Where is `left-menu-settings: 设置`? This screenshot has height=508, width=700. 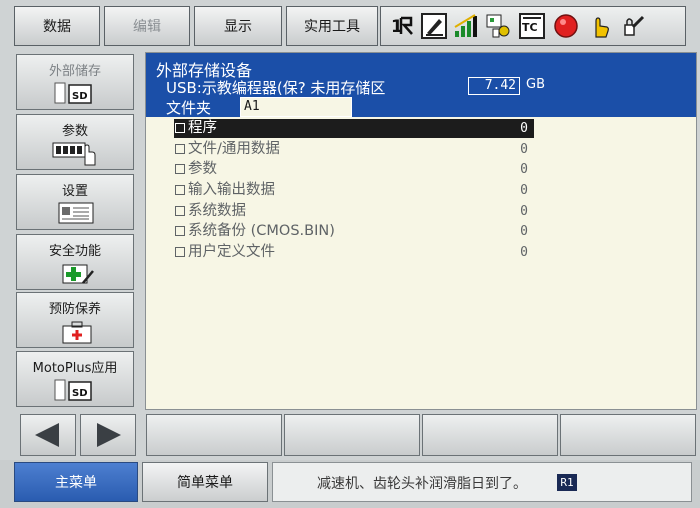 left-menu-settings: 设置 is located at coordinates (75, 202).